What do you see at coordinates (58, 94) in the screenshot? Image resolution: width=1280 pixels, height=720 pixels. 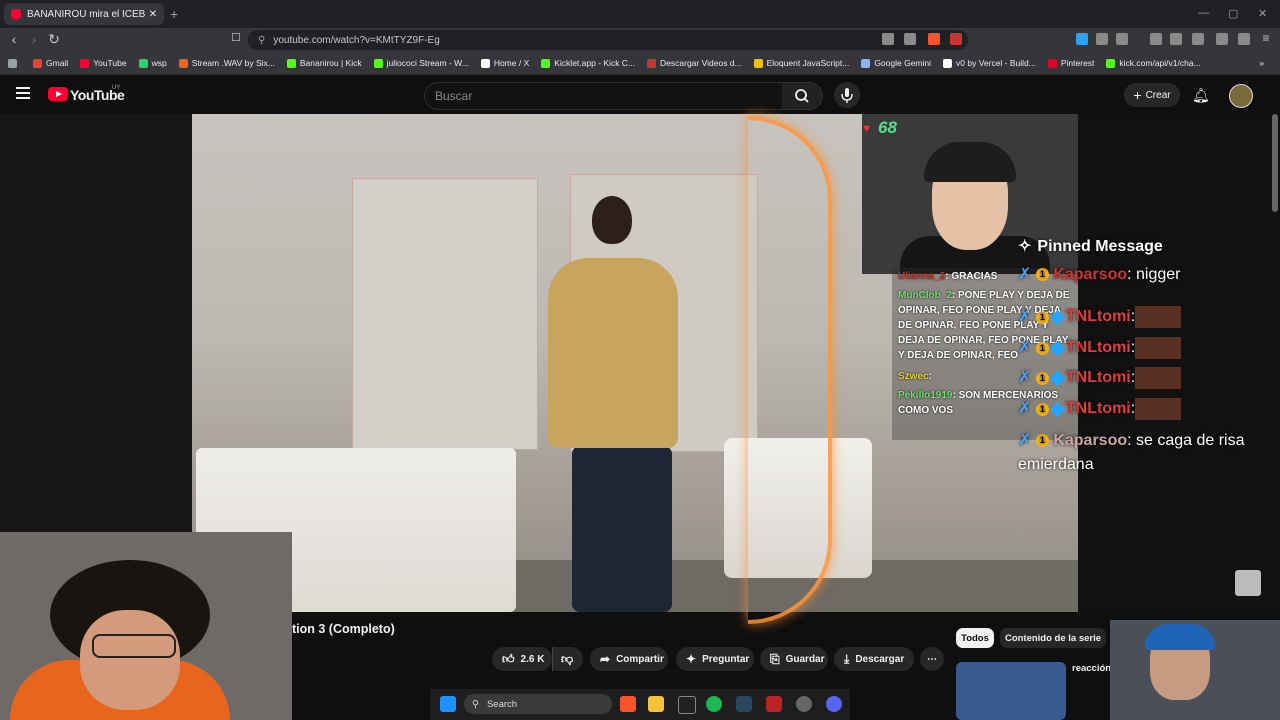 I see `youtube-logo-icon` at bounding box center [58, 94].